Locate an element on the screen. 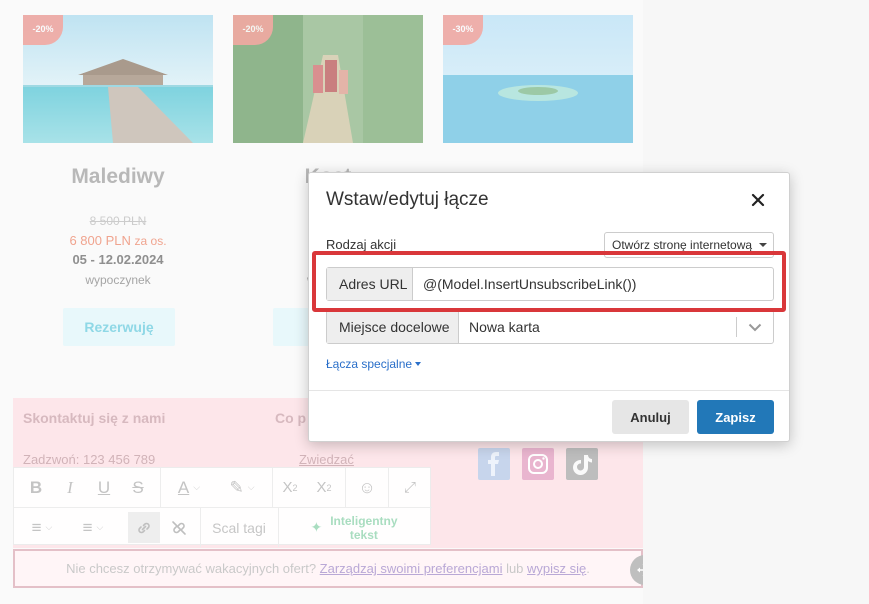 The width and height of the screenshot is (869, 604). facebook-icon is located at coordinates (494, 464).